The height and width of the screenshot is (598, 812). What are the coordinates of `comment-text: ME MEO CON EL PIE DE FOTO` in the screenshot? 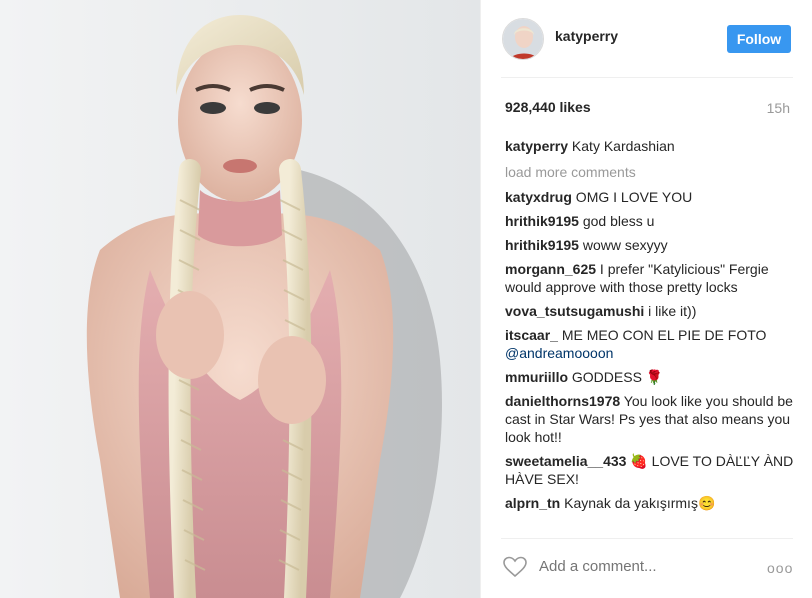 It's located at (662, 335).